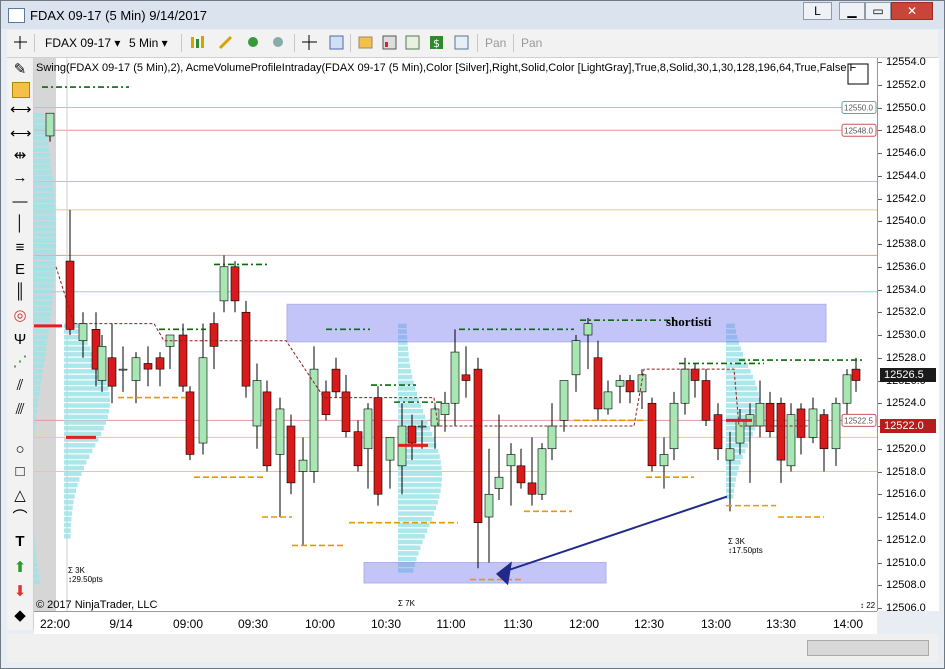  Describe the element at coordinates (852, 11) in the screenshot. I see `minimize-button: ▁` at that location.